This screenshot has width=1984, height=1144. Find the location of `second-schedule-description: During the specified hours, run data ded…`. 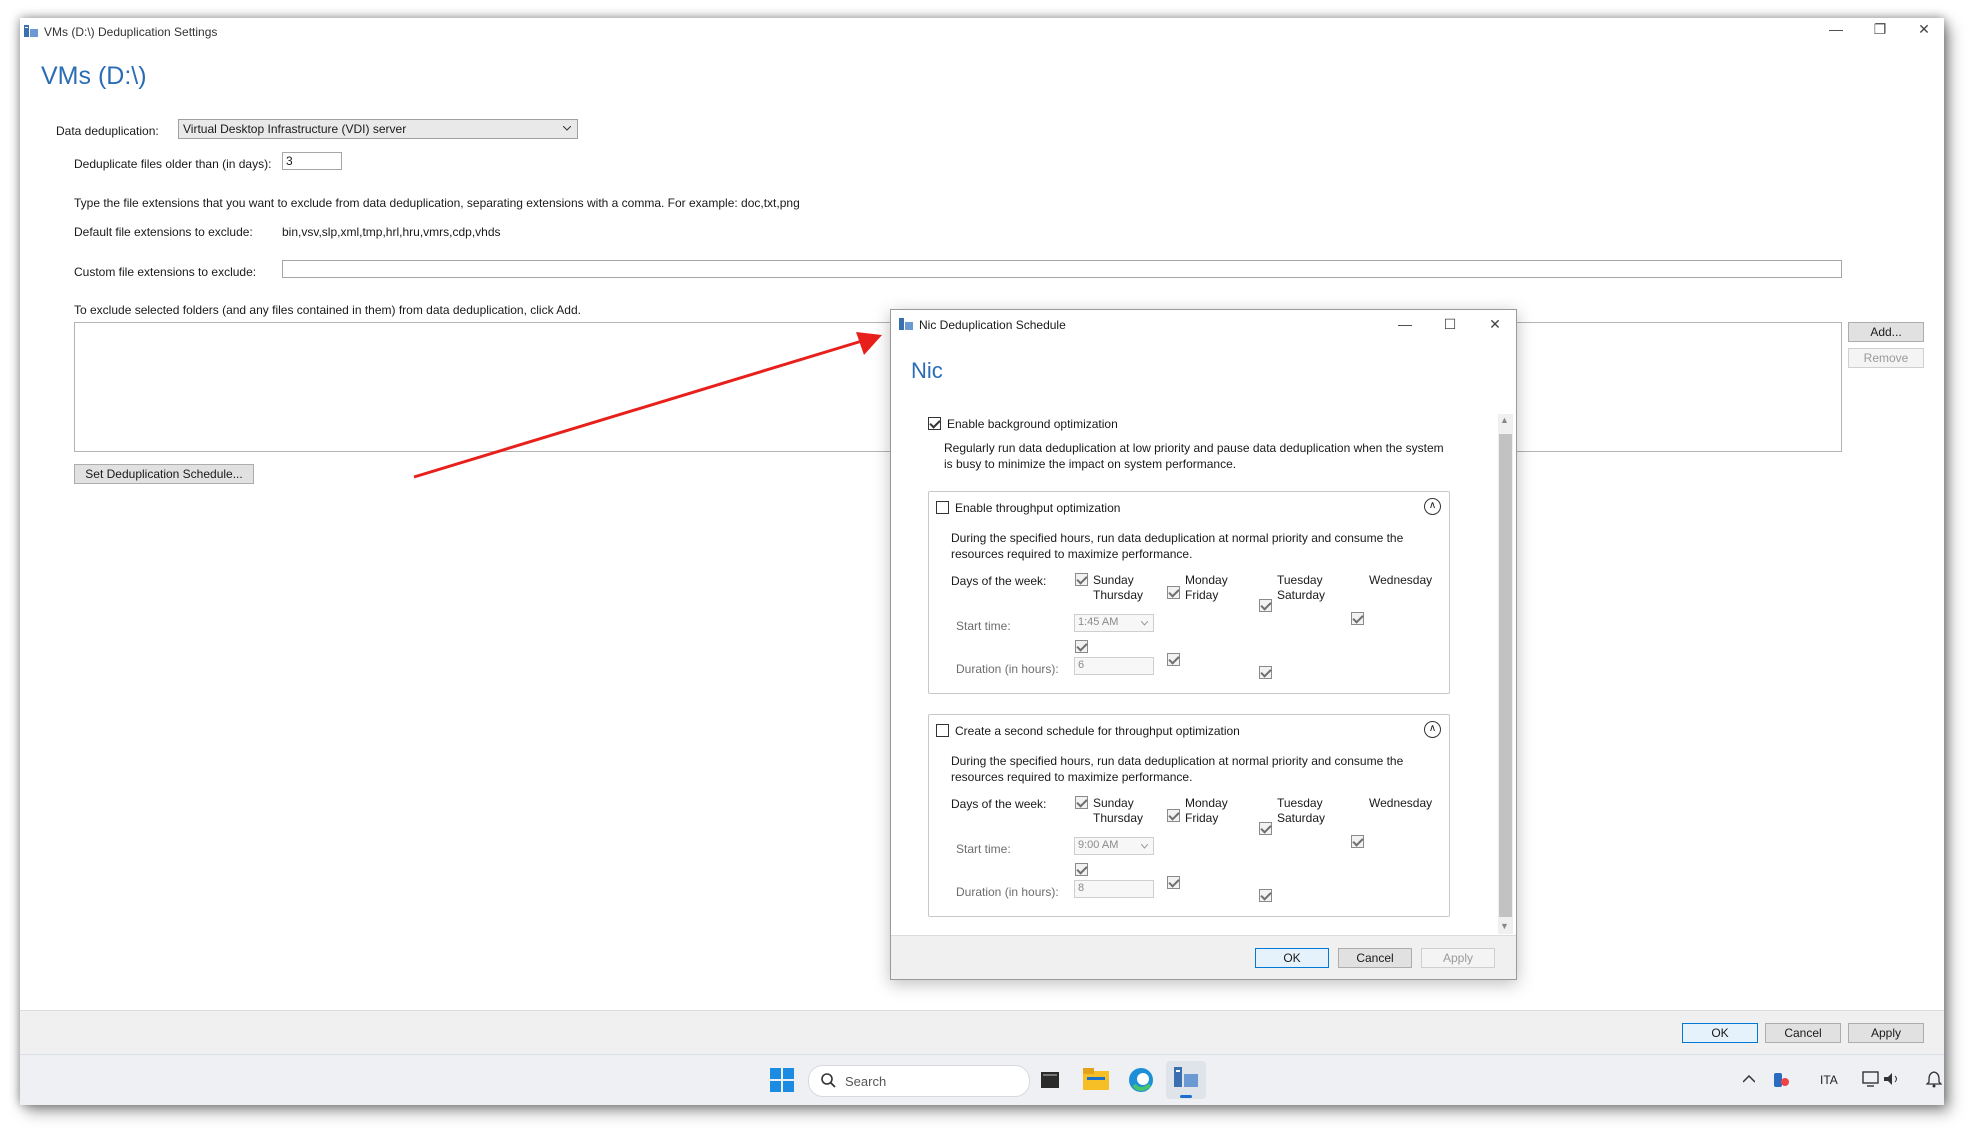

second-schedule-description: During the specified hours, run data ded… is located at coordinates (1177, 769).